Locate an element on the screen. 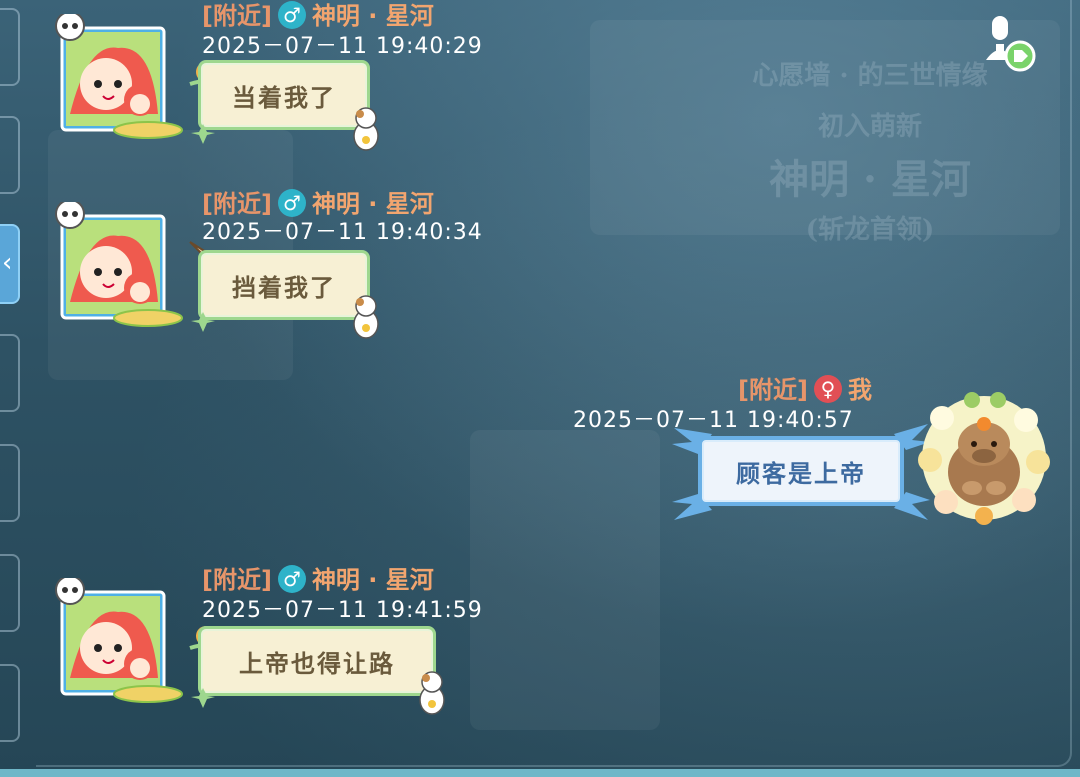  left-channel-rail is located at coordinates (11, 388).